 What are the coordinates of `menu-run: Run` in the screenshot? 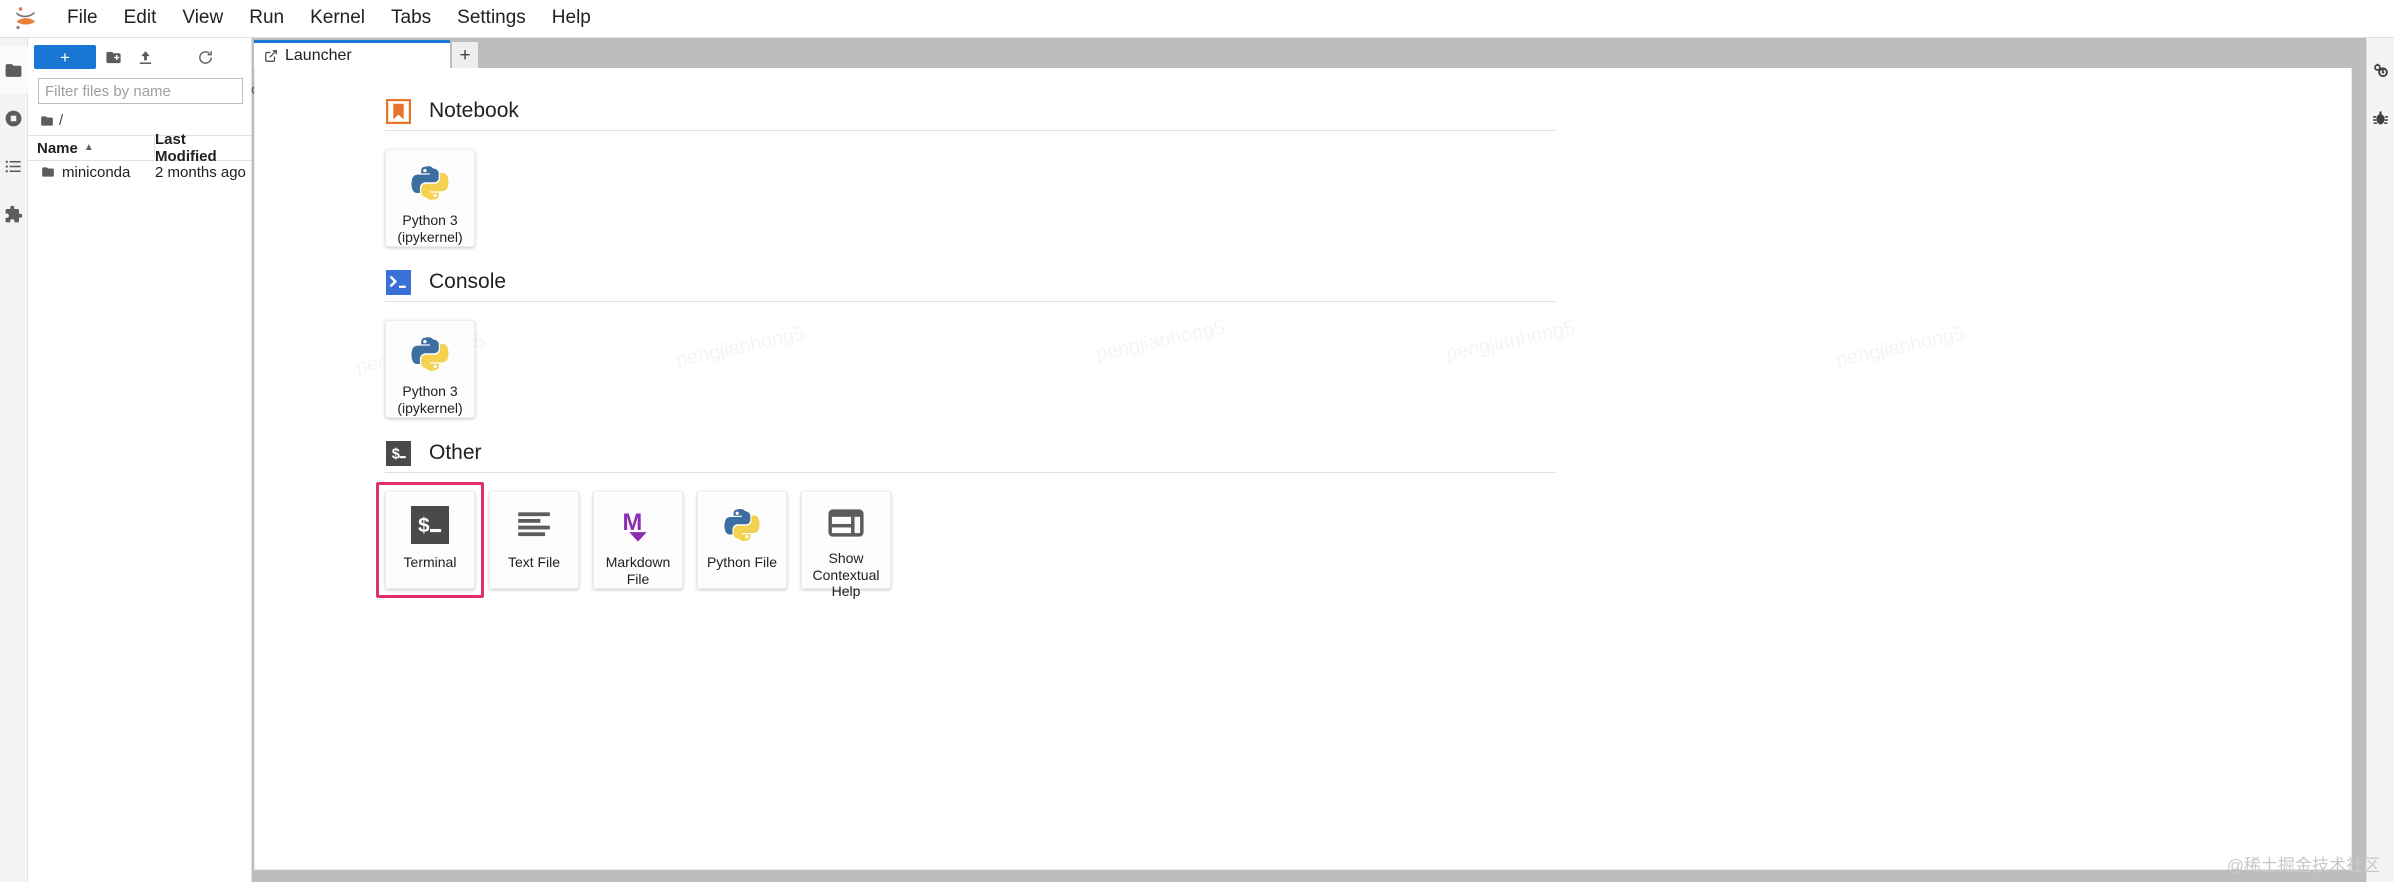 It's located at (266, 18).